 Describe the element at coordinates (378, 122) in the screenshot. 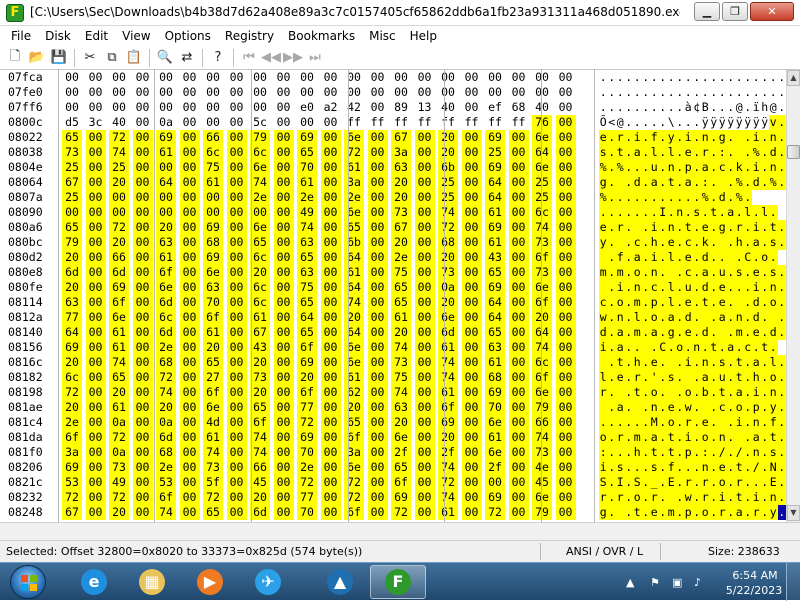

I see `hex-byte: ff` at that location.